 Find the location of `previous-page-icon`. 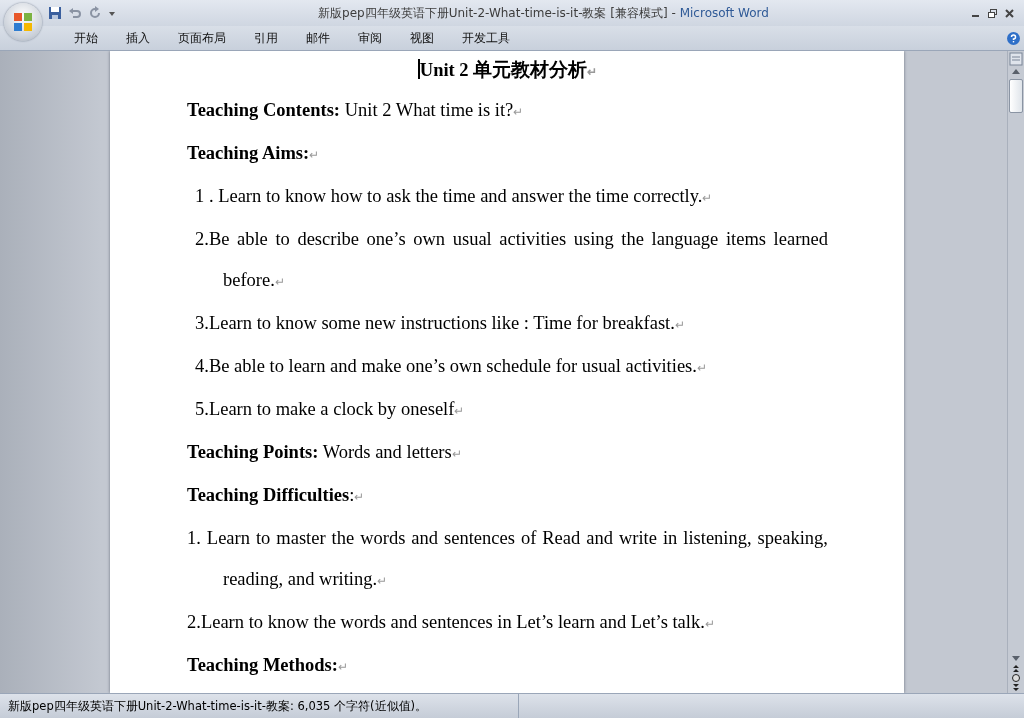

previous-page-icon is located at coordinates (1016, 668).